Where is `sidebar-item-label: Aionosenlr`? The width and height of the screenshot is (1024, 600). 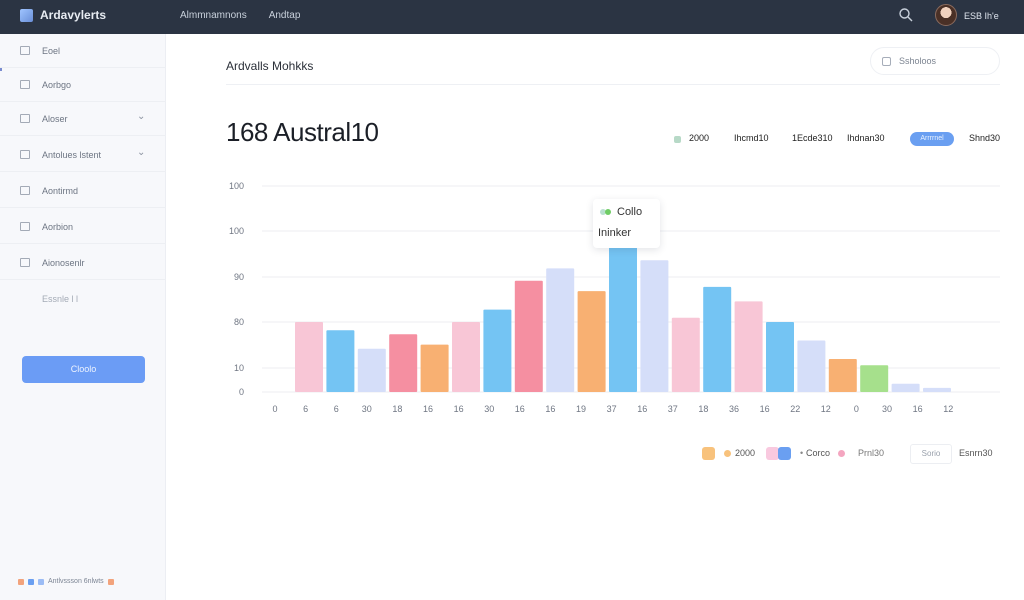 sidebar-item-label: Aionosenlr is located at coordinates (63, 263).